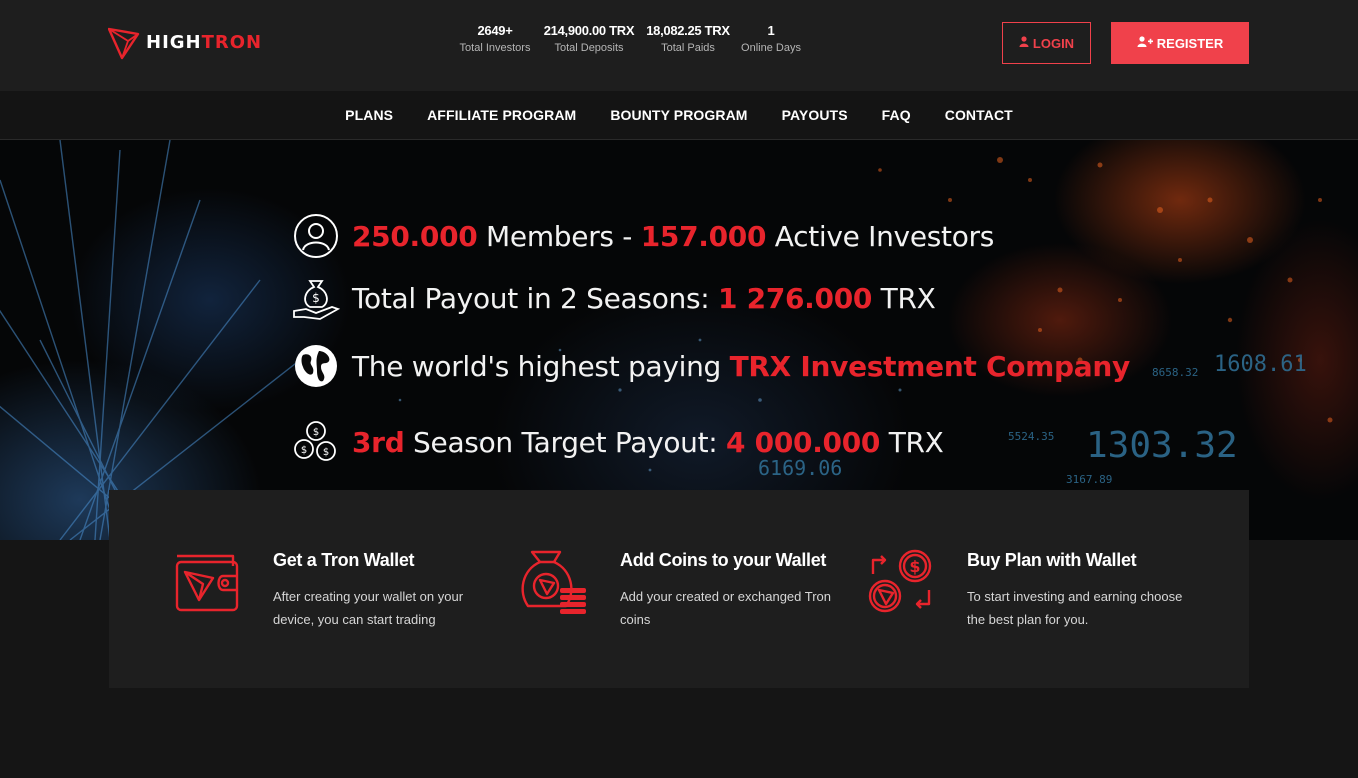 The image size is (1358, 778). What do you see at coordinates (1145, 43) in the screenshot?
I see `user-plus-icon` at bounding box center [1145, 43].